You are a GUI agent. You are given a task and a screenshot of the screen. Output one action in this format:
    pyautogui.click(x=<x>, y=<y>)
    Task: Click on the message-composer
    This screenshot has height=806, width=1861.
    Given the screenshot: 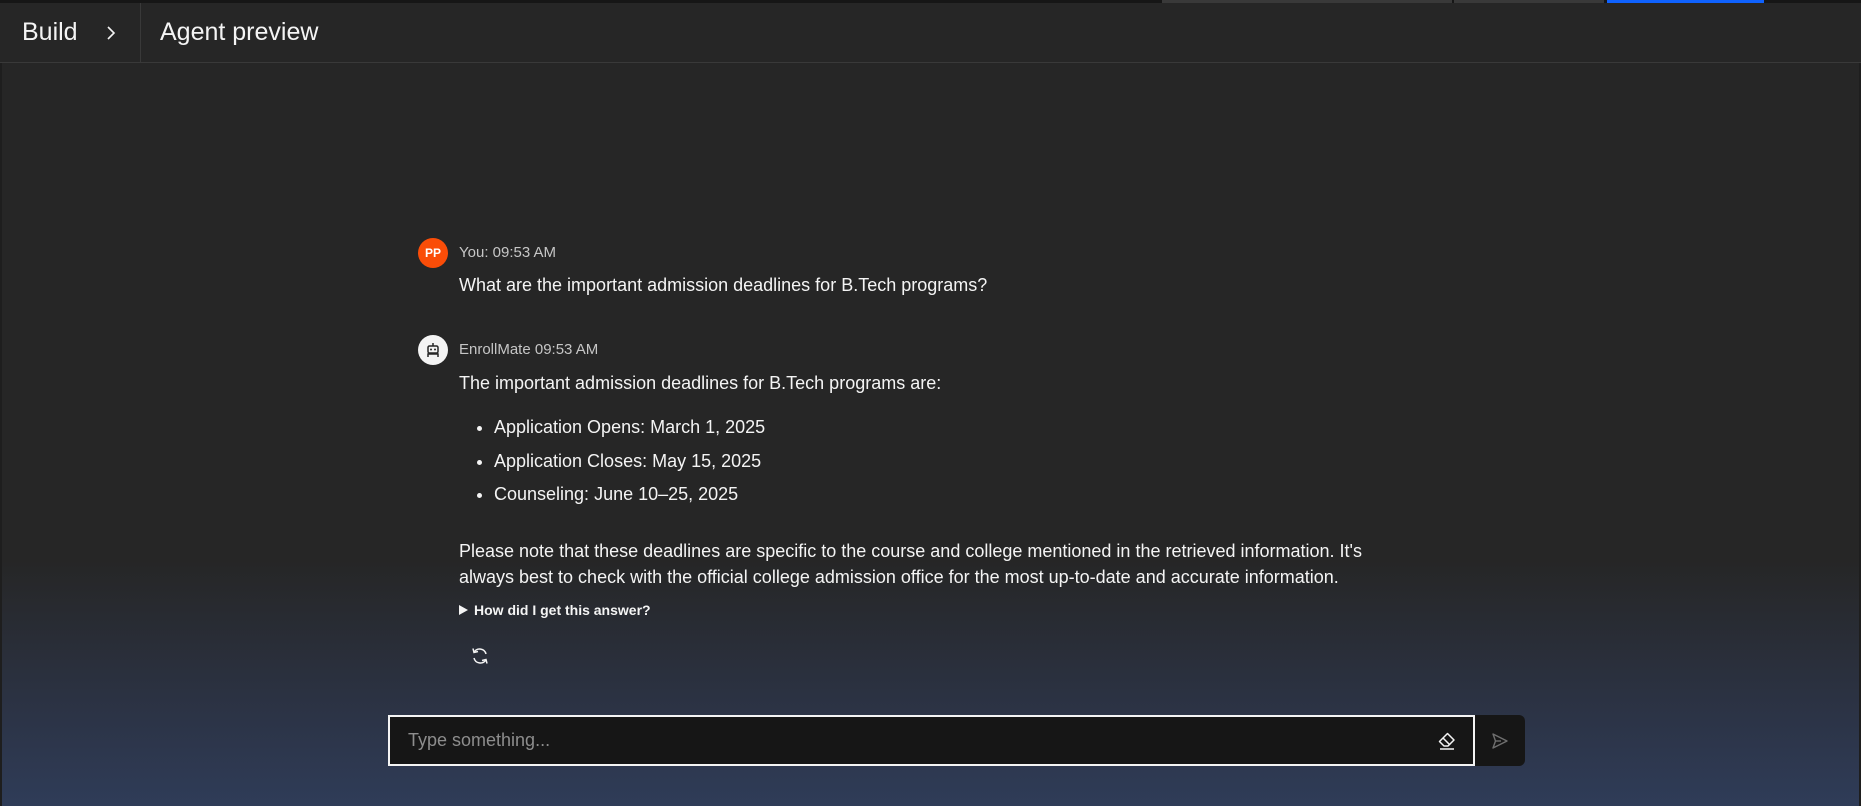 What is the action you would take?
    pyautogui.click(x=931, y=740)
    